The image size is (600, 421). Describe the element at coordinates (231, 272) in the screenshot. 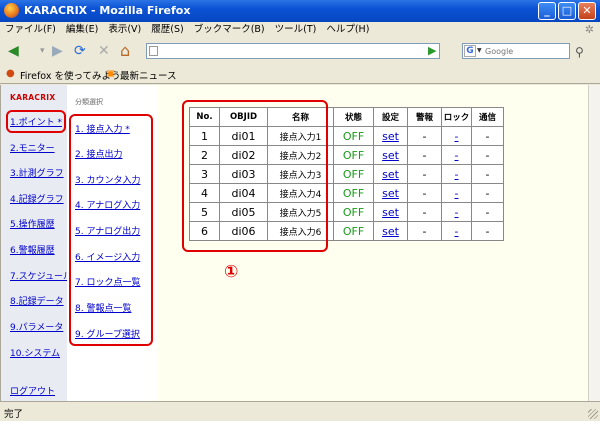

I see `annotation-marker: ①` at that location.